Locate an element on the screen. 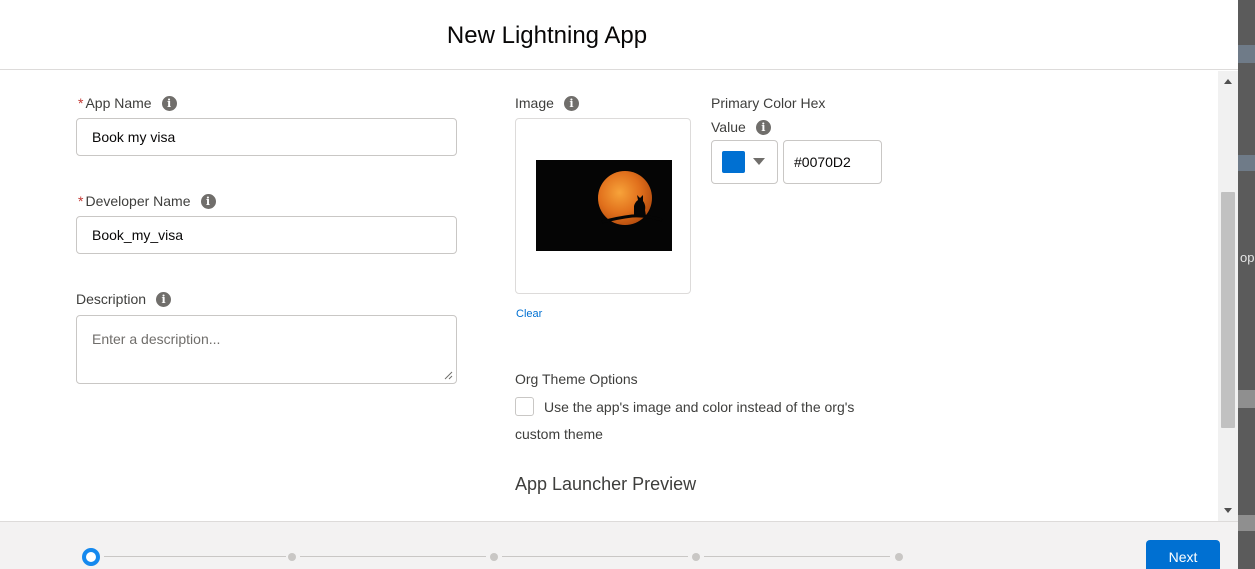 This screenshot has height=569, width=1255. primary-color-label: Primary Color Hex is located at coordinates (768, 103).